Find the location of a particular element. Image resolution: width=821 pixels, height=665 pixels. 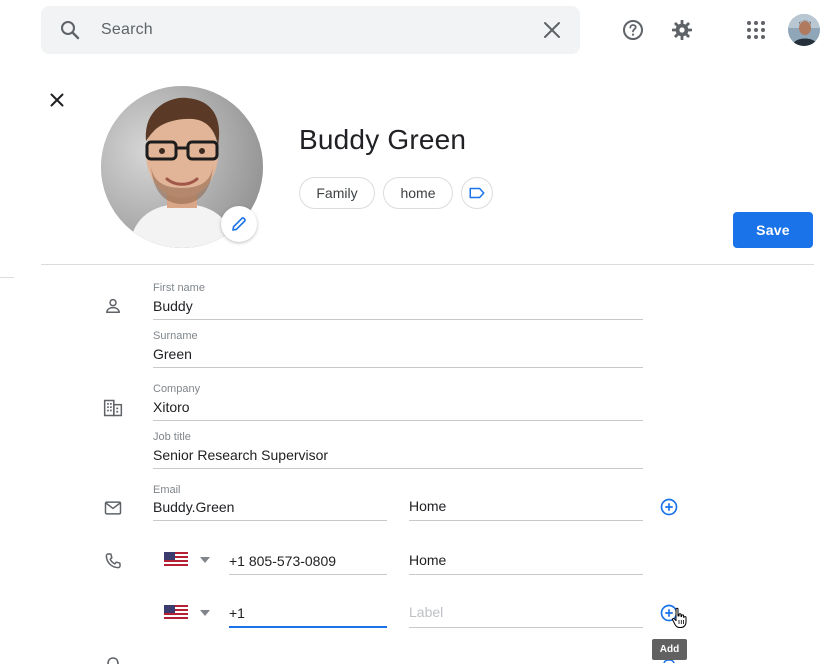

phone-number-field: +1 805-573-0809 is located at coordinates (308, 555).